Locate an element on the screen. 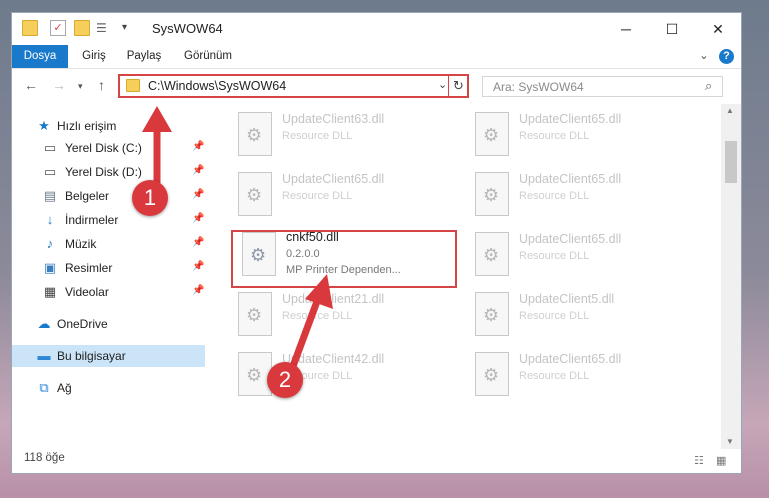  search-placeholder: Ara: SysWOW64 is located at coordinates (538, 87).